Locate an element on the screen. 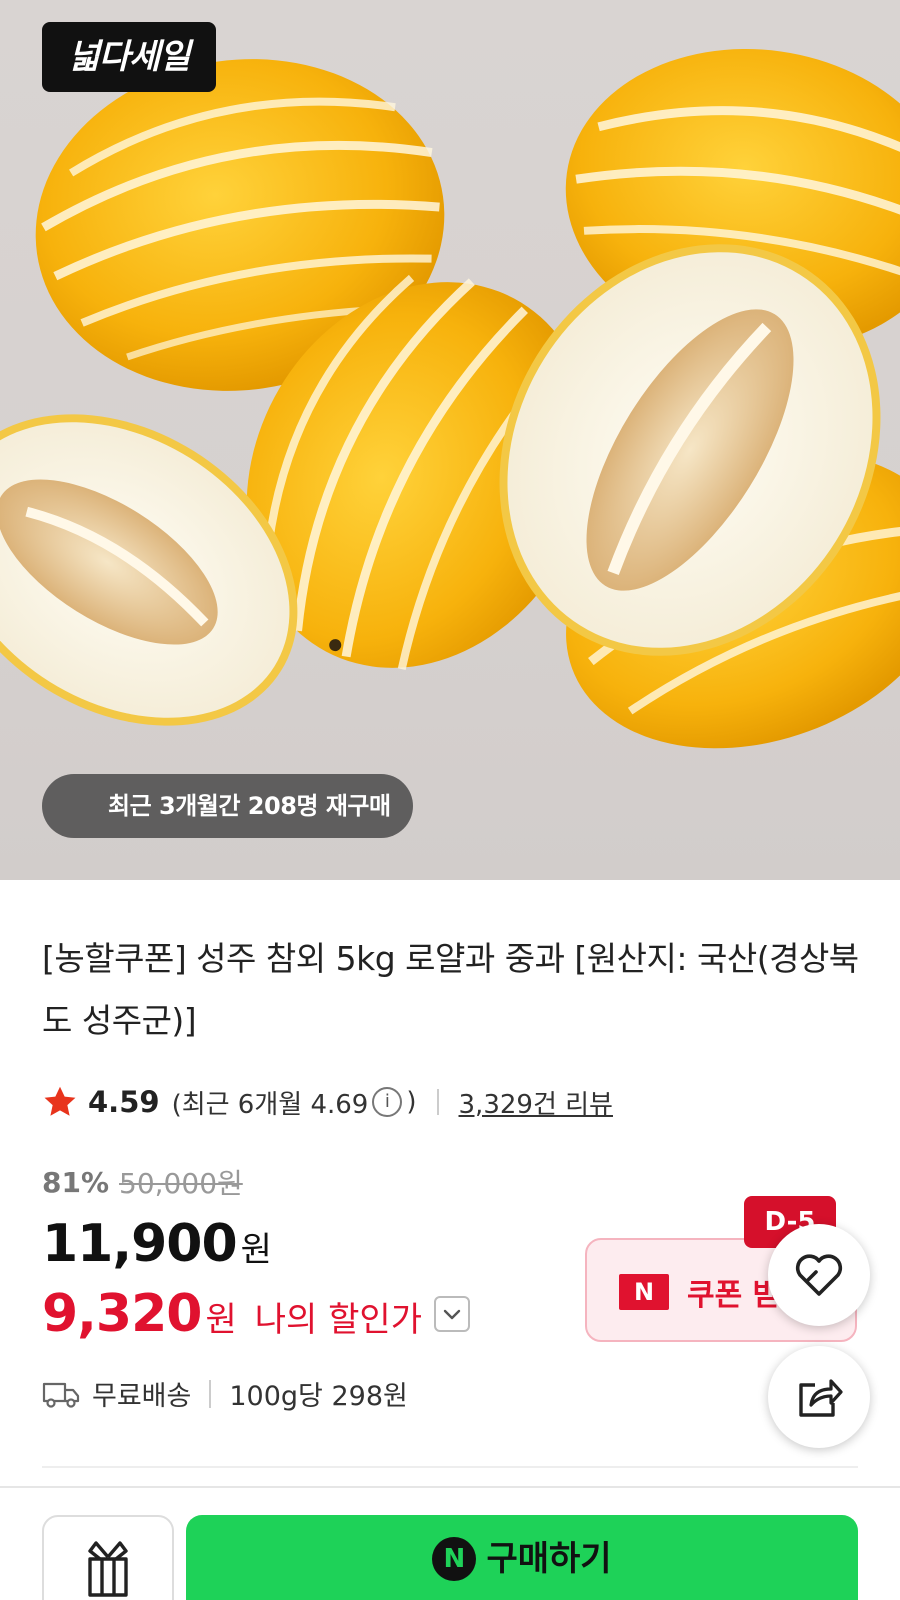 This screenshot has width=900, height=1600. rating-row: 4.59 (최근 6개월 4.69 i ) 3,329건 리뷰 is located at coordinates (327, 1102).